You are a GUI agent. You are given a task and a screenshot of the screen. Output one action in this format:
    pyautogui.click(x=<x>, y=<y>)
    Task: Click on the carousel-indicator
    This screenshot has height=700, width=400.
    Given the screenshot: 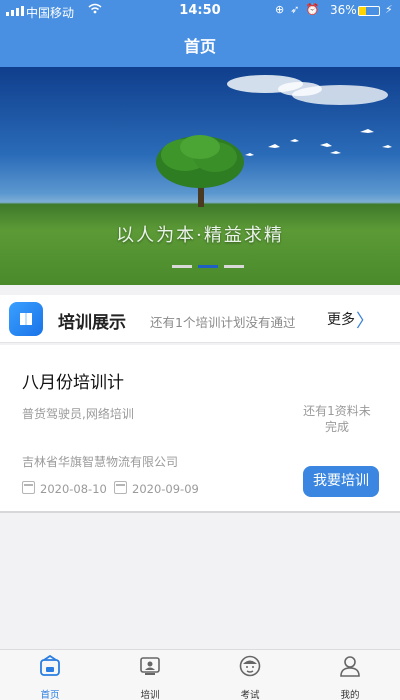 What is the action you would take?
    pyautogui.click(x=208, y=266)
    